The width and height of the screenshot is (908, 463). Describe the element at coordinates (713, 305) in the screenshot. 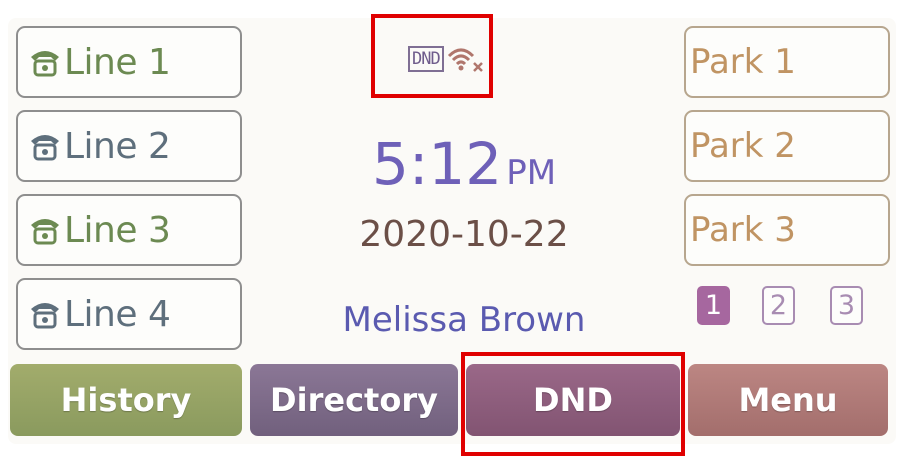

I see `page-indicator-1: 1` at that location.